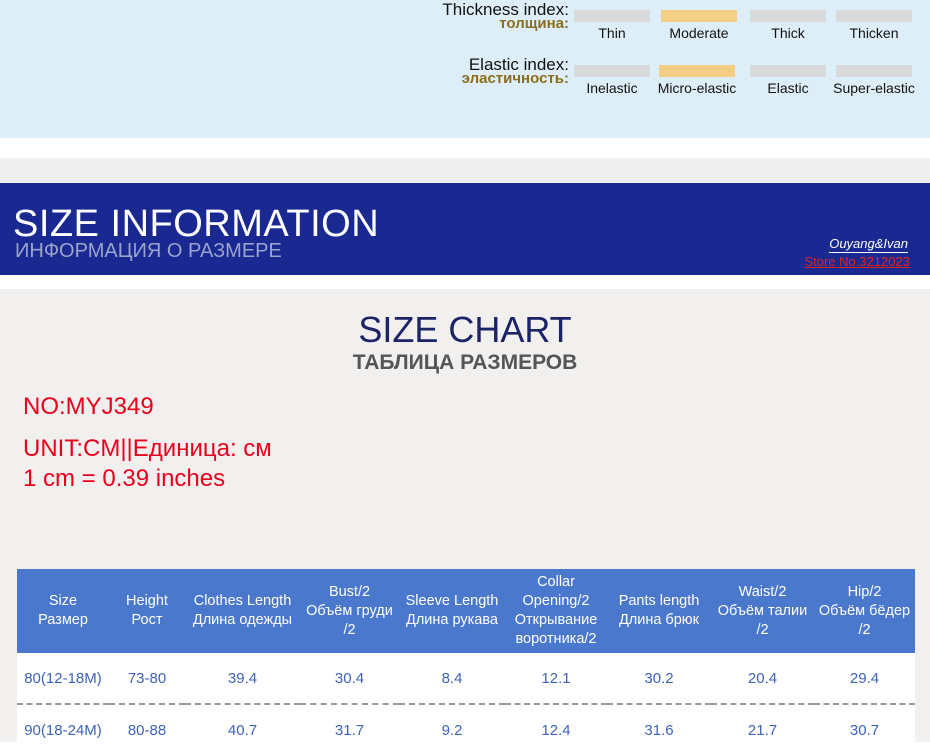 Image resolution: width=930 pixels, height=755 pixels. I want to click on table-header-cell: Bust/2 Объём груди/2, so click(349, 611).